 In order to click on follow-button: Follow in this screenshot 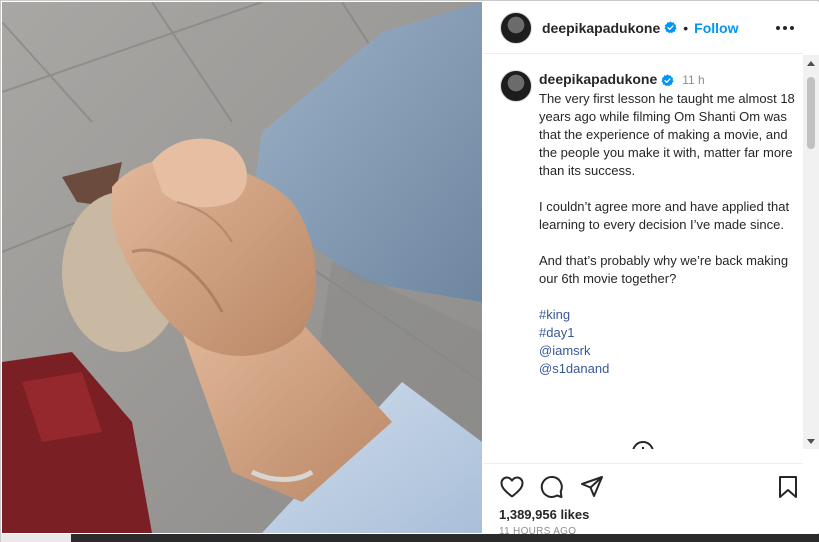, I will do `click(716, 28)`.